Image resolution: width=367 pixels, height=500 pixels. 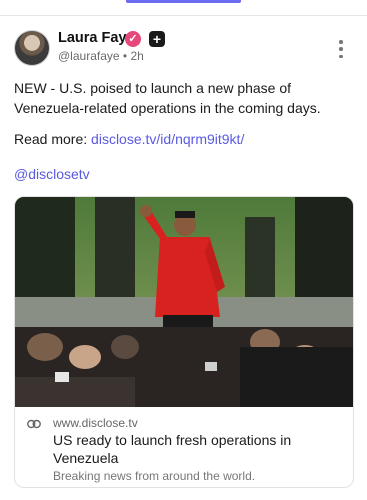 What do you see at coordinates (133, 39) in the screenshot?
I see `verified-badge-icon: ✓` at bounding box center [133, 39].